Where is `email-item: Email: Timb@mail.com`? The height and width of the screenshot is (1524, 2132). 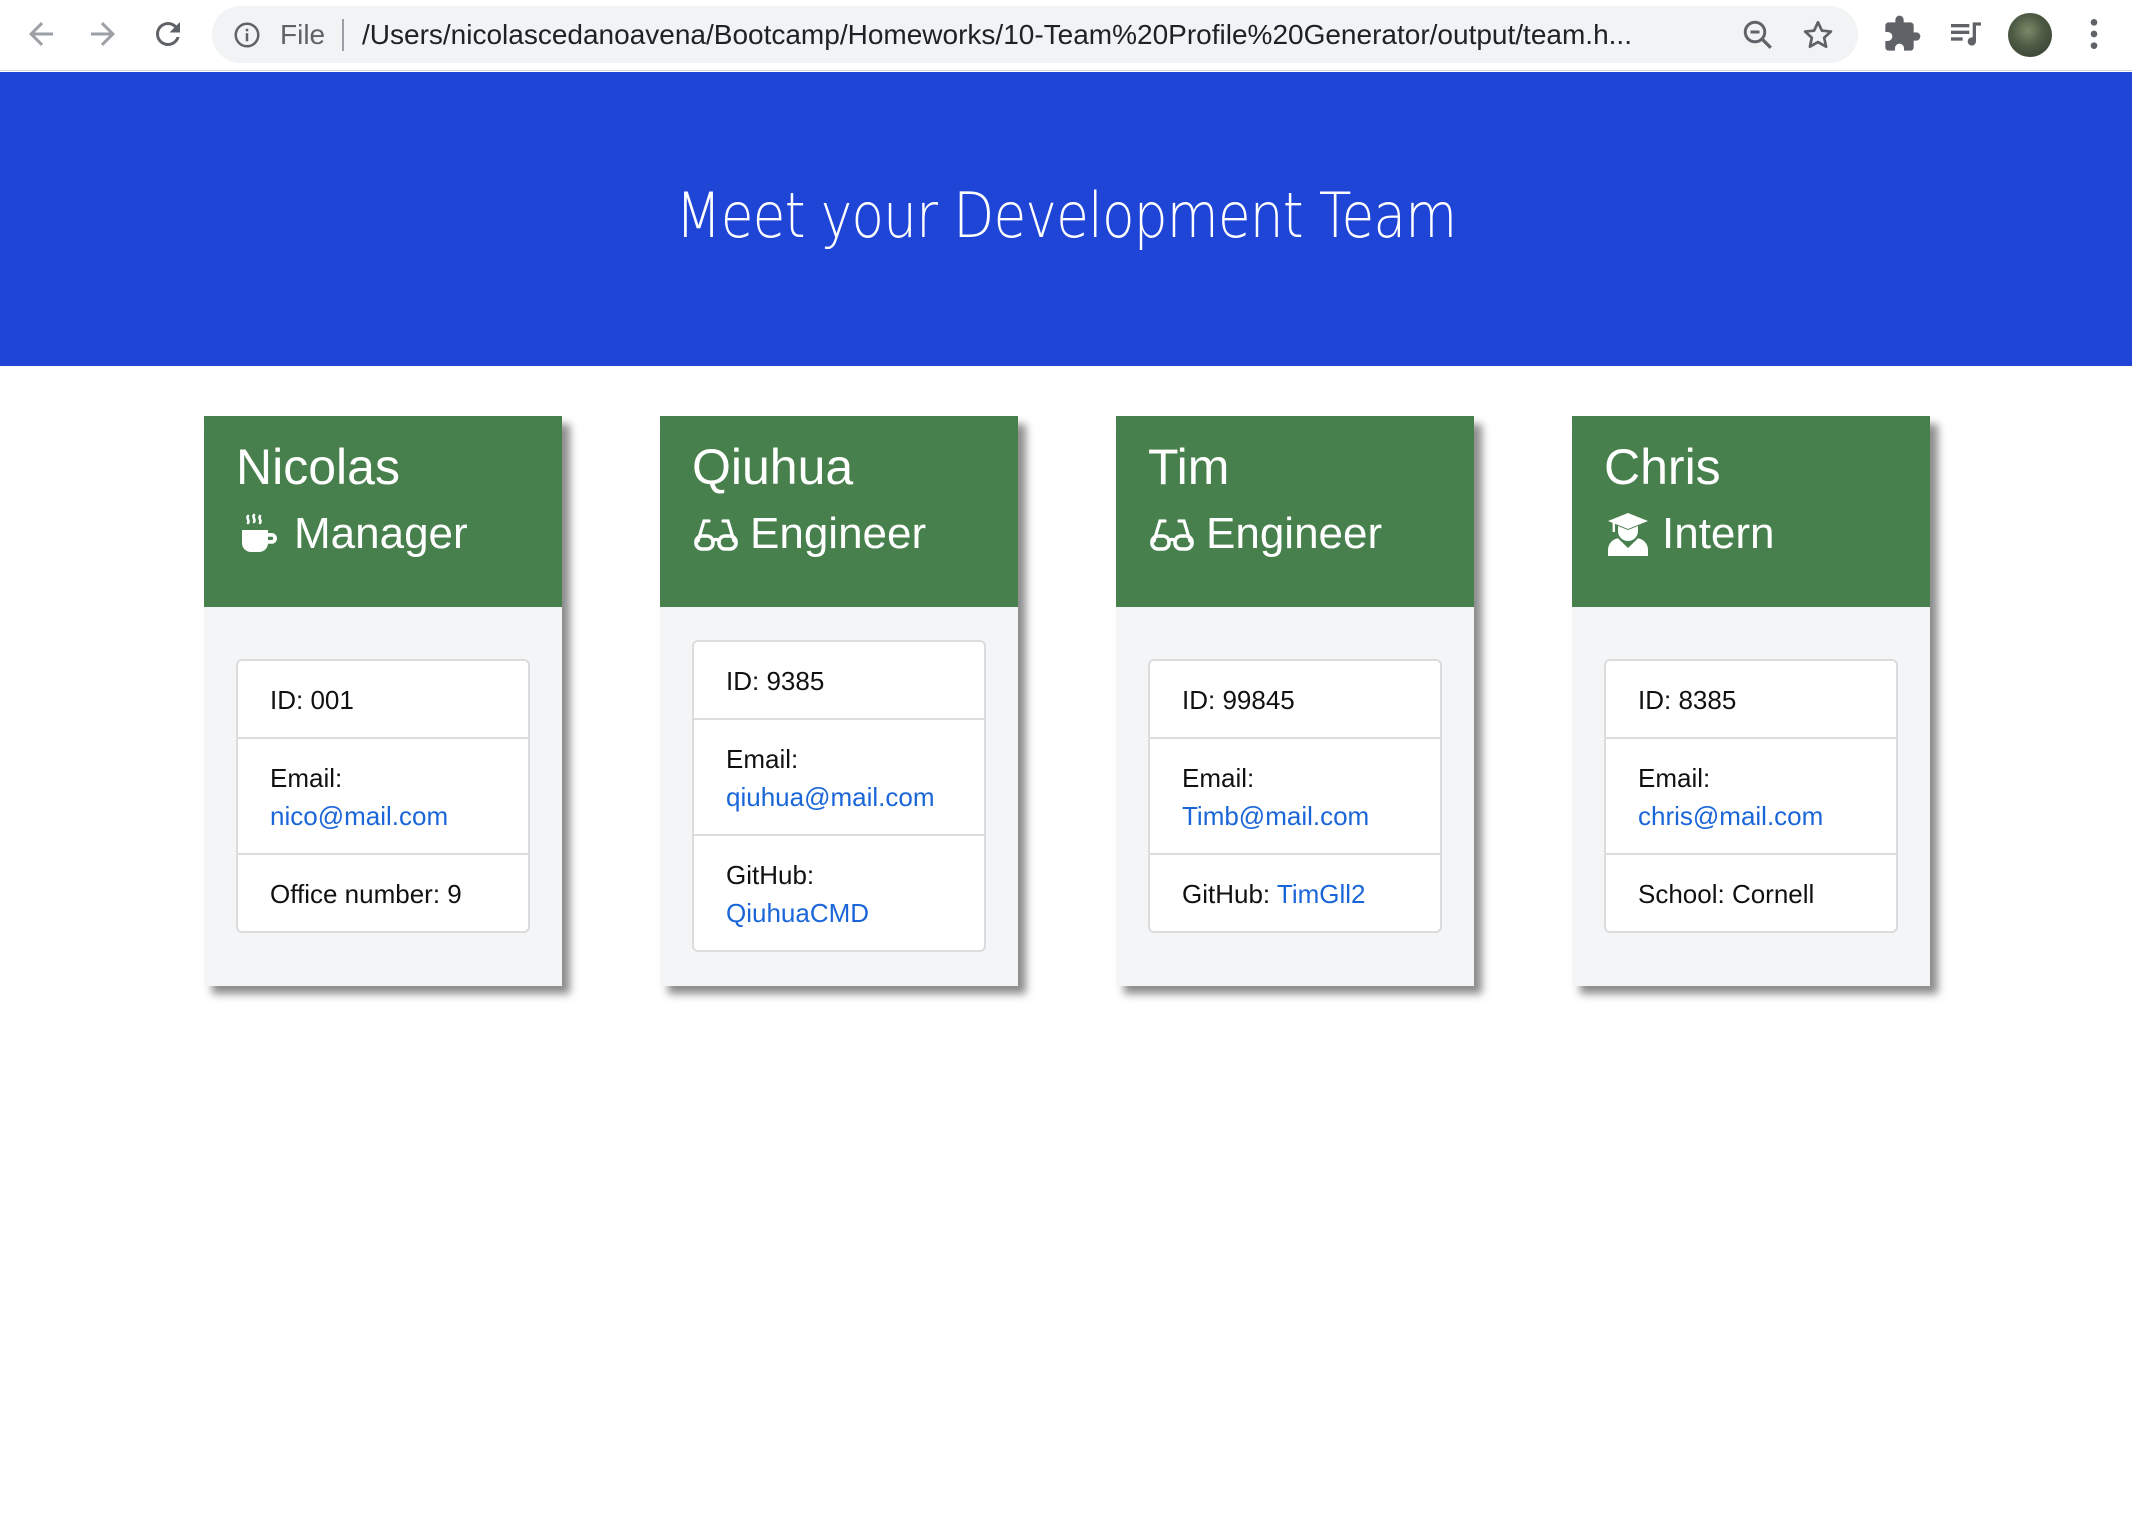
email-item: Email: Timb@mail.com is located at coordinates (1295, 795).